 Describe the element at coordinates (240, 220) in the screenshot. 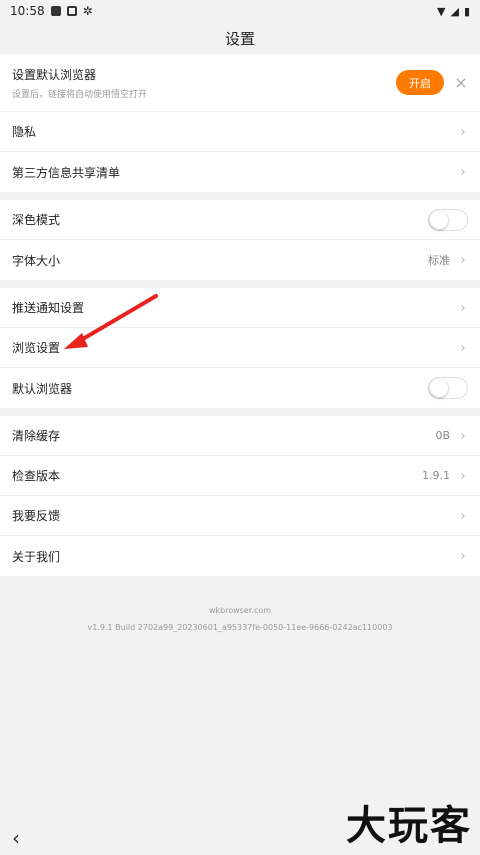

I see `row-dark-mode: 深色模式` at that location.